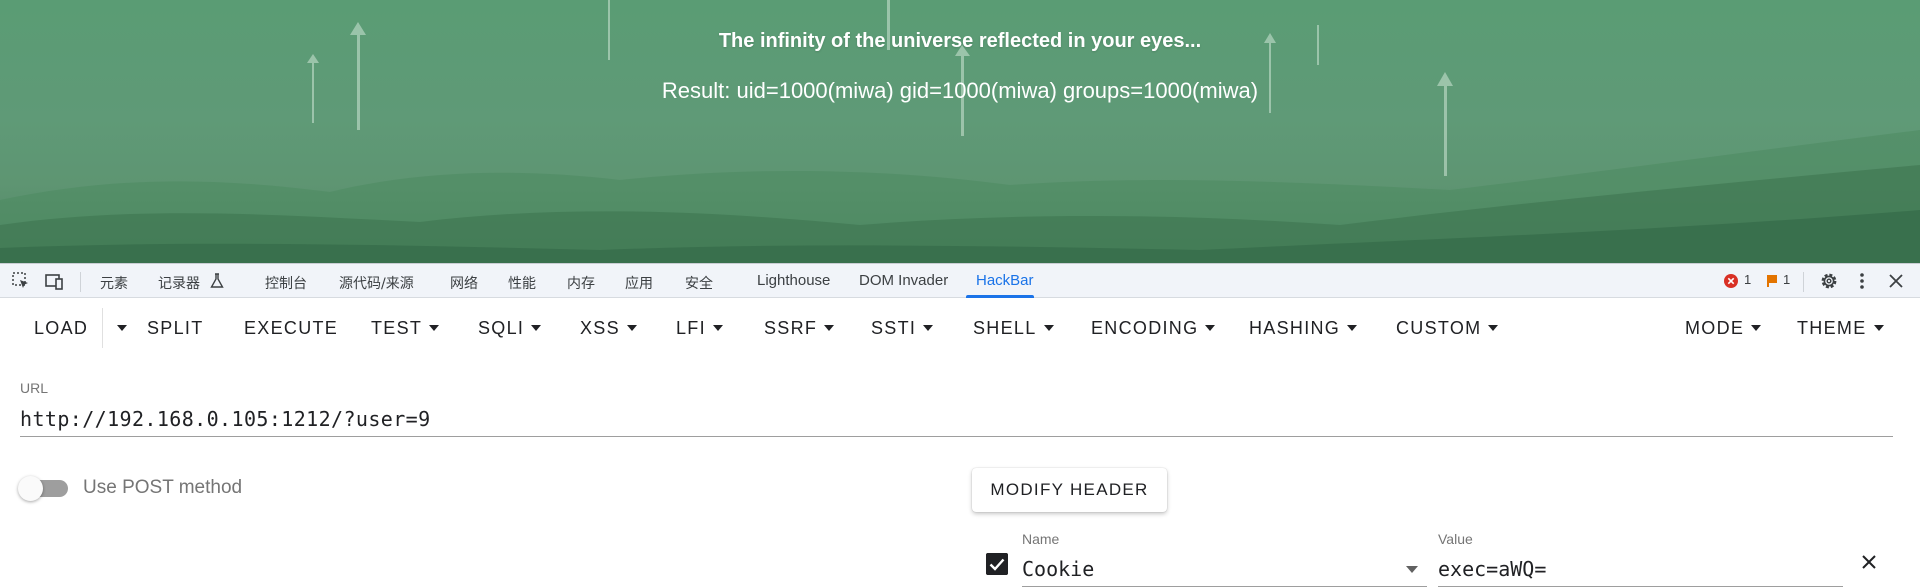 This screenshot has width=1920, height=588. What do you see at coordinates (1786, 279) in the screenshot?
I see `issue-count: 1` at bounding box center [1786, 279].